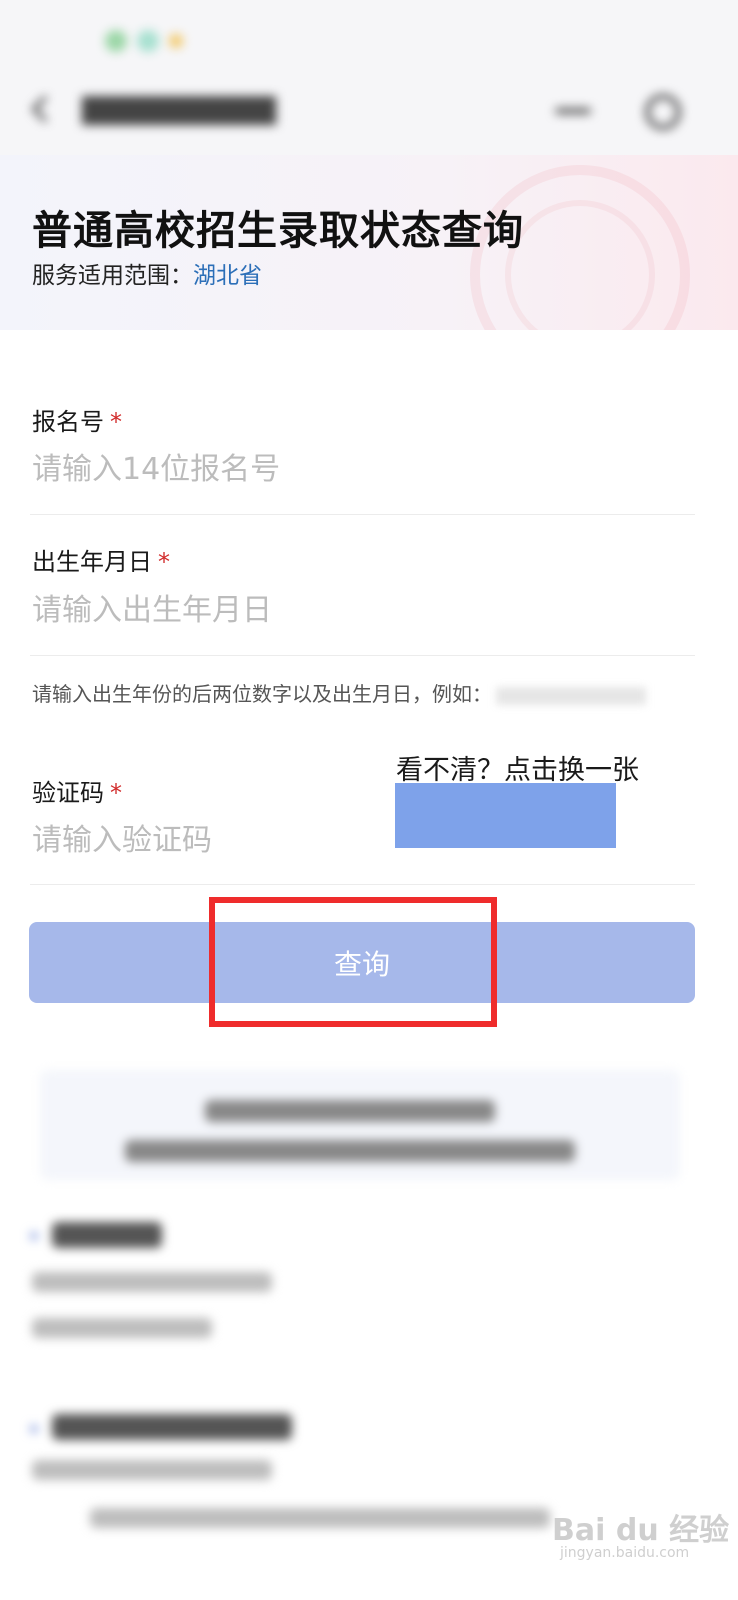 This screenshot has width=738, height=1600. Describe the element at coordinates (112, 276) in the screenshot. I see `service-scope-label: 服务适用范围：` at that location.